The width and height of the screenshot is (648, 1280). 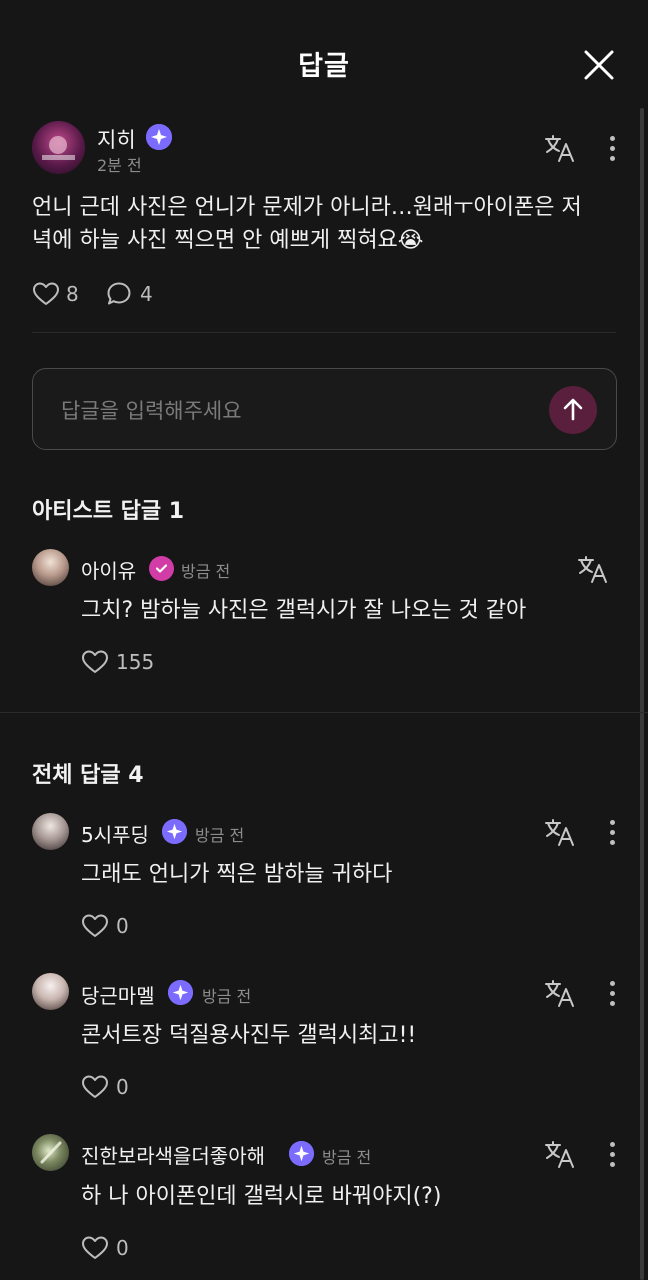 I want to click on post-text-line2: 녁에 하늘 사진 찍으면 안 예쁘게 찍혀요😭, so click(x=228, y=240).